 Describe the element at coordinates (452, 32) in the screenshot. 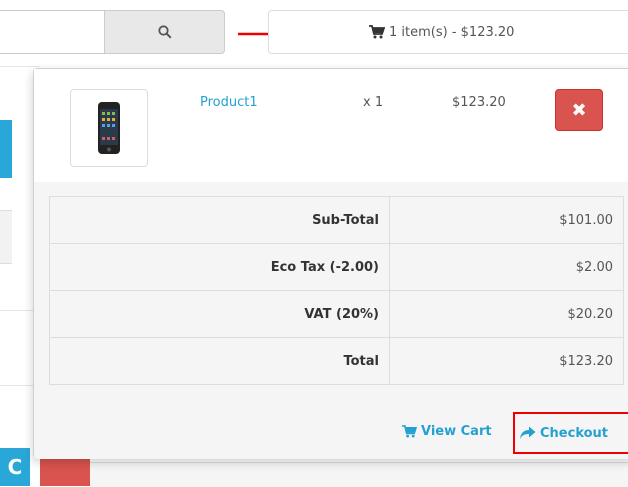

I see `cart-summary: 1 item(s) - $123.20` at that location.